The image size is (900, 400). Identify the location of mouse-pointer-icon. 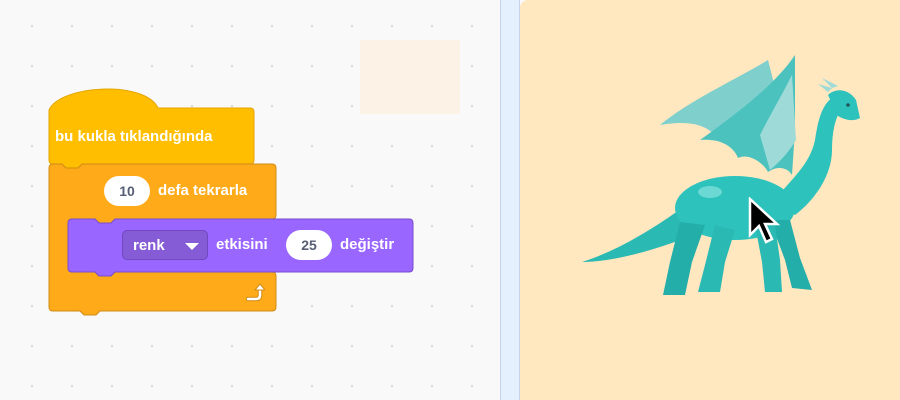
(764, 220).